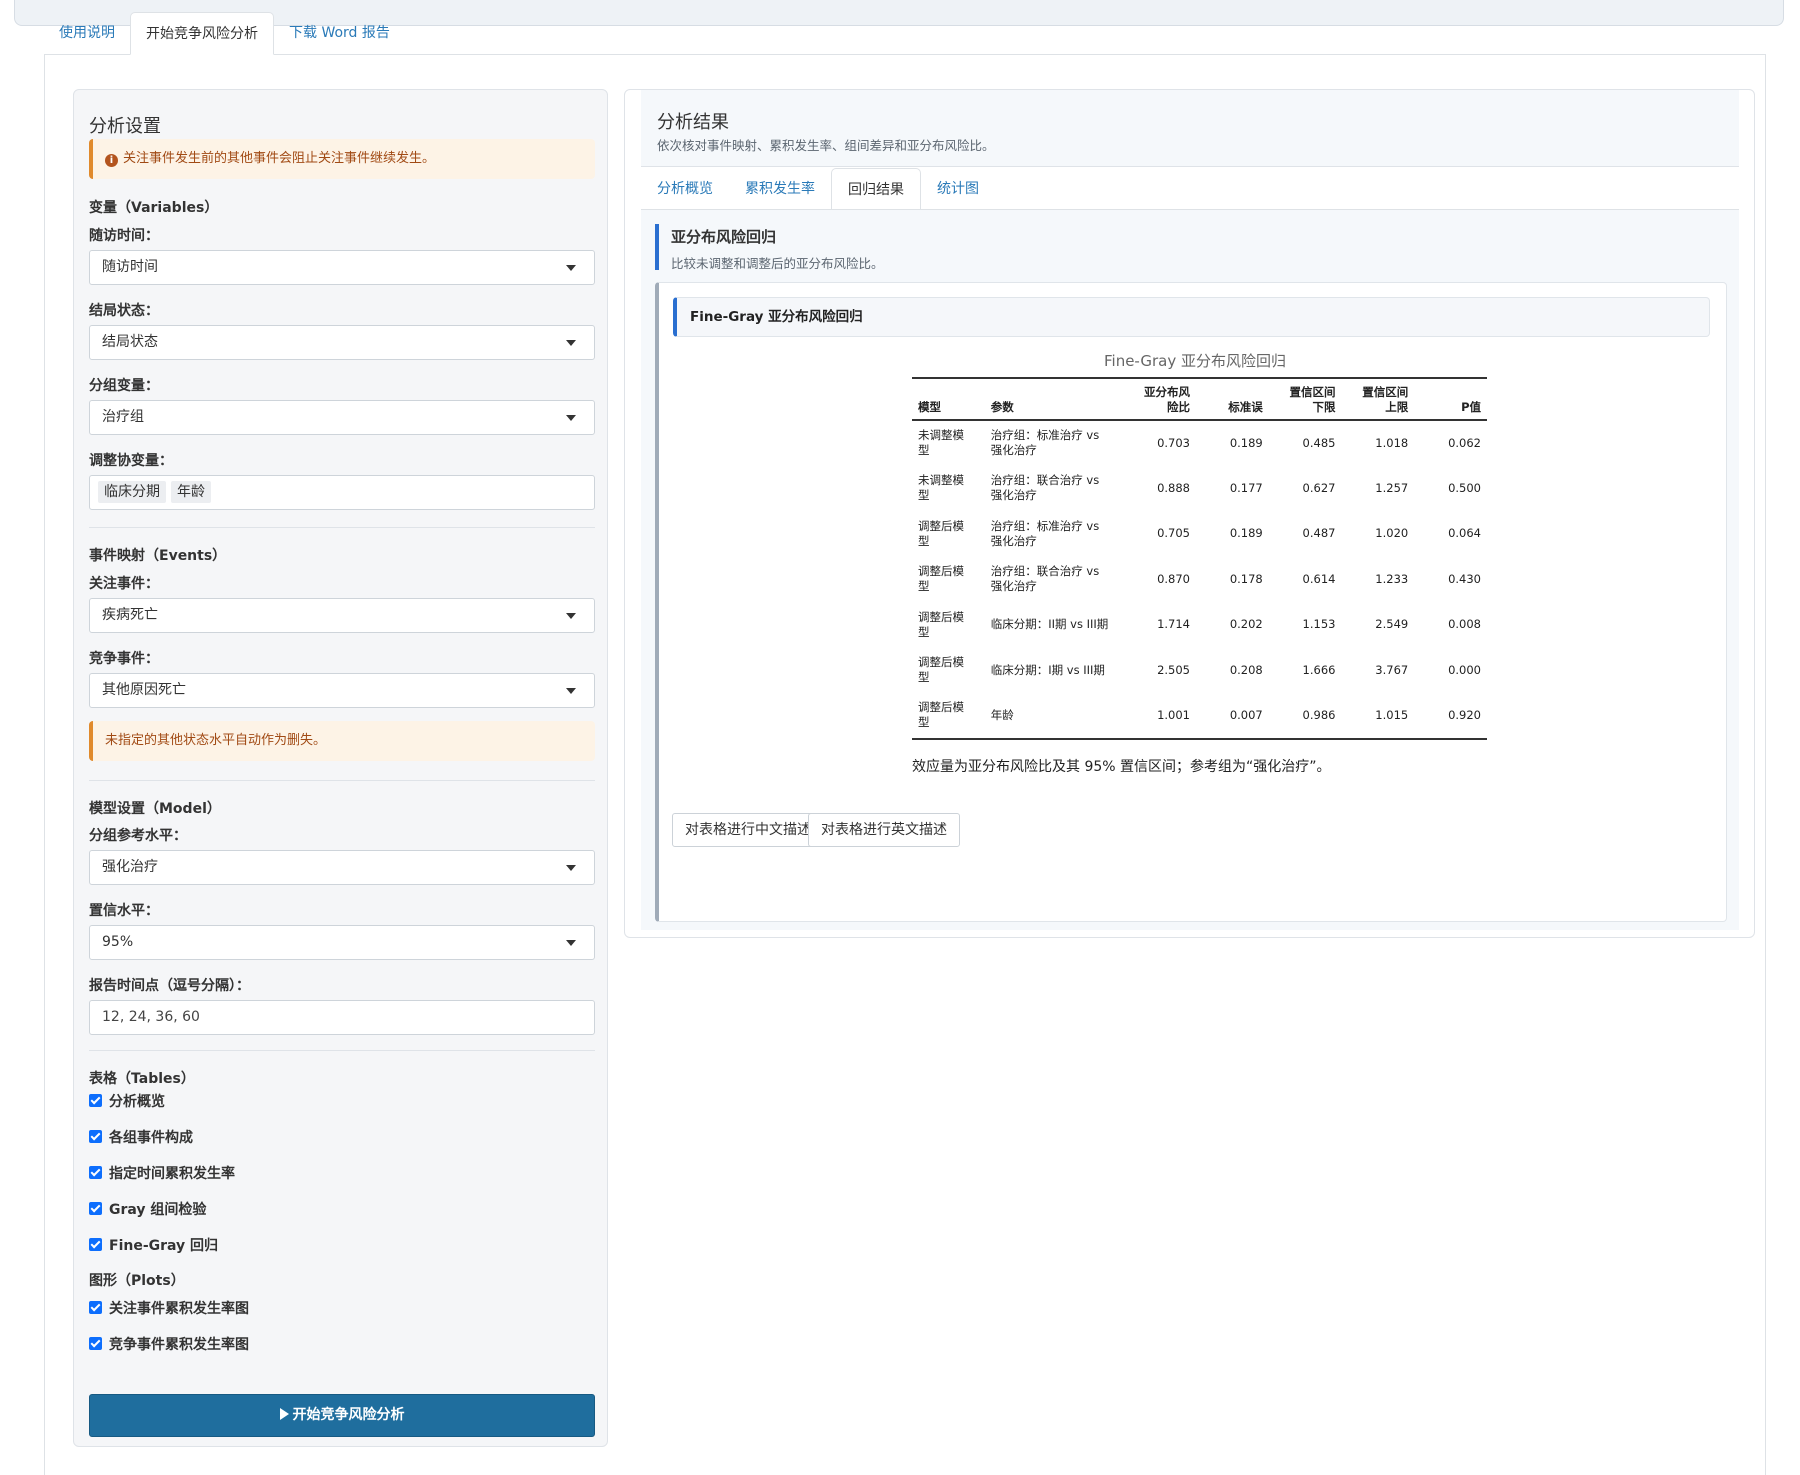 The height and width of the screenshot is (1475, 1800). What do you see at coordinates (158, 556) in the screenshot?
I see `events-section-title: 事件映射（Events）` at bounding box center [158, 556].